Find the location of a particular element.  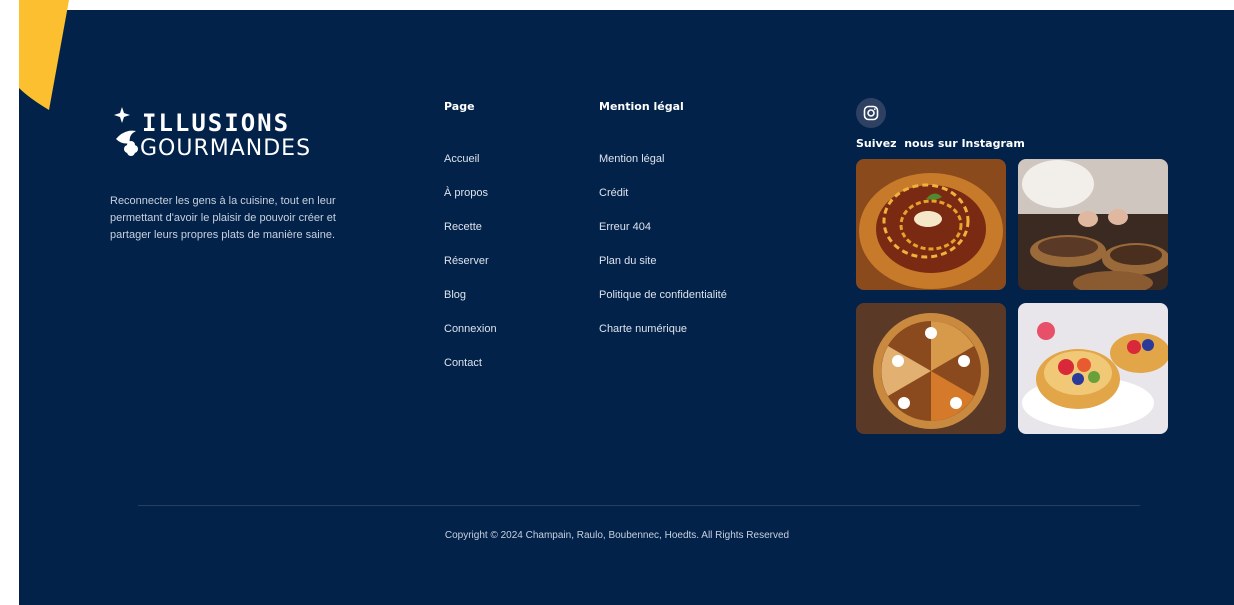

instagram-title: Suivez nous sur Instagram is located at coordinates (940, 143).